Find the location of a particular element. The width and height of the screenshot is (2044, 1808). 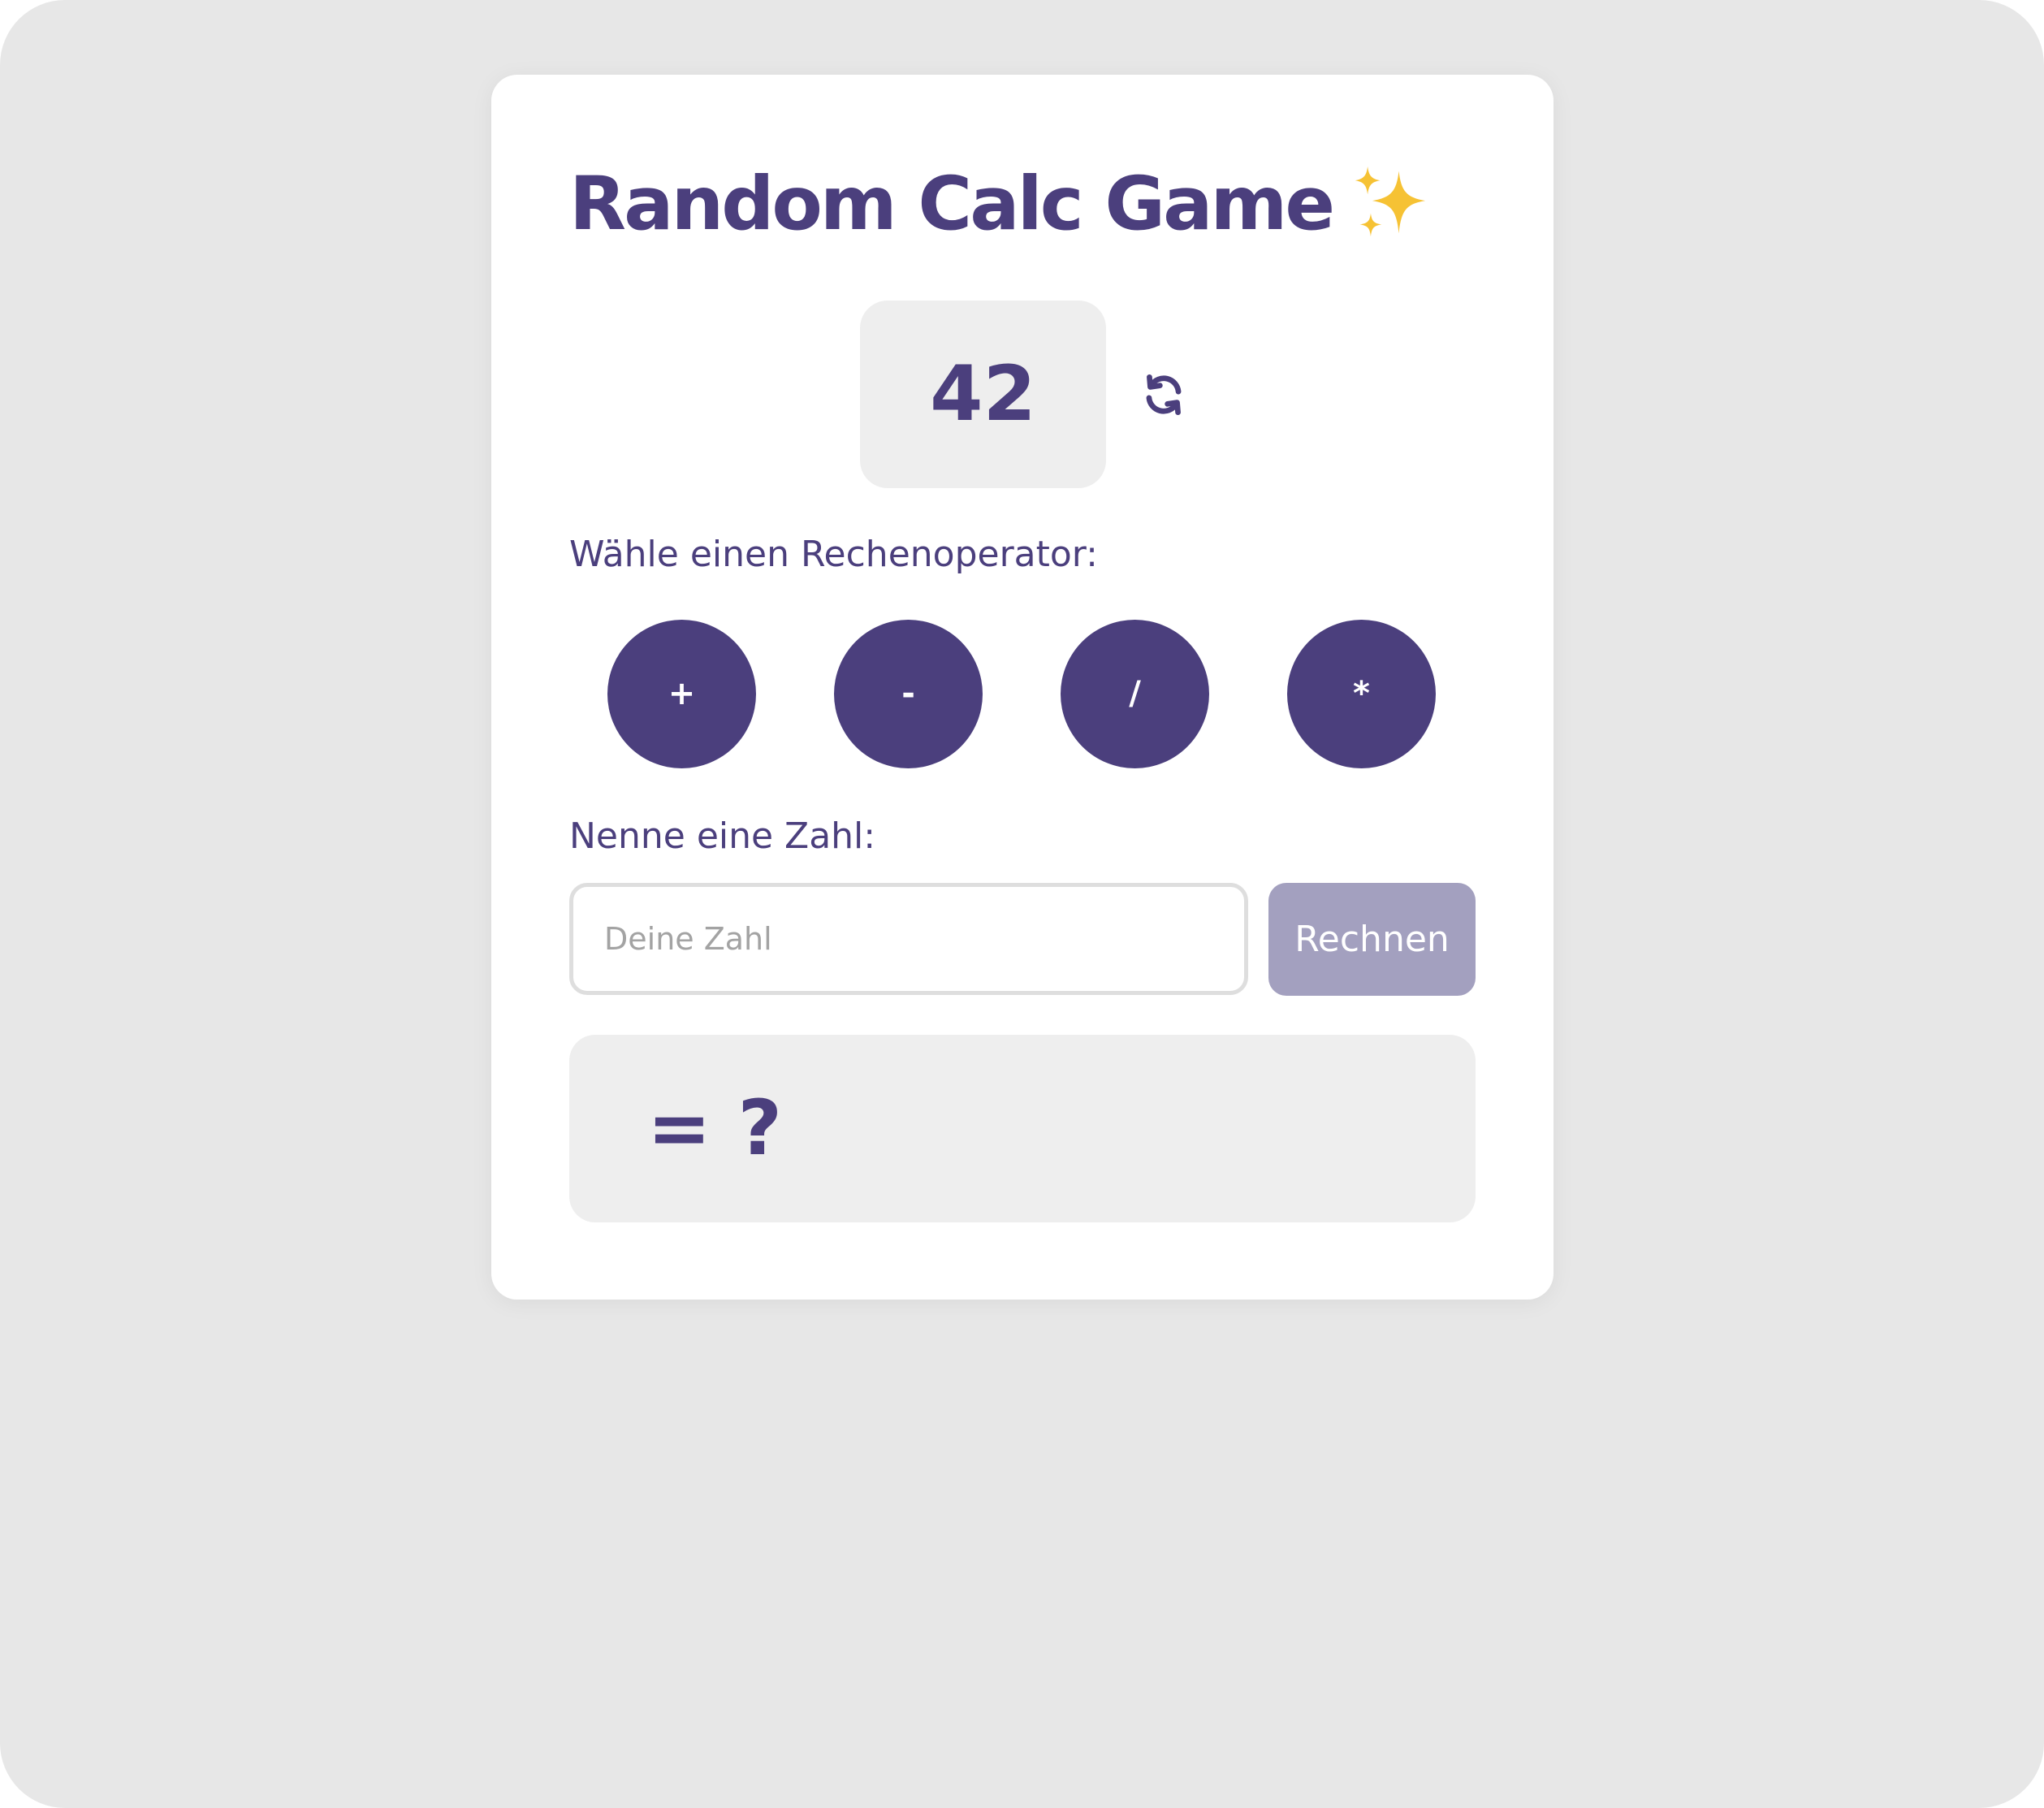

page-title-text: Random Calc Game is located at coordinates (952, 204).